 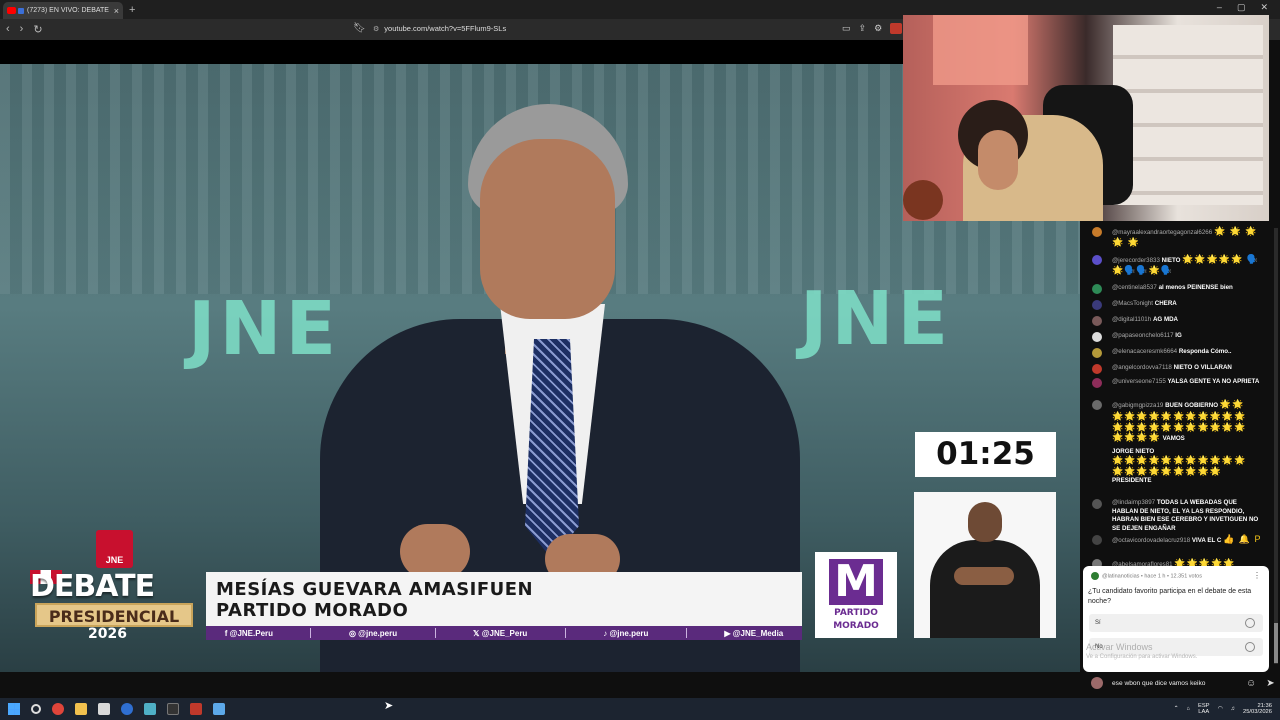 I want to click on volume-icon: ♫, so click(x=1233, y=709).